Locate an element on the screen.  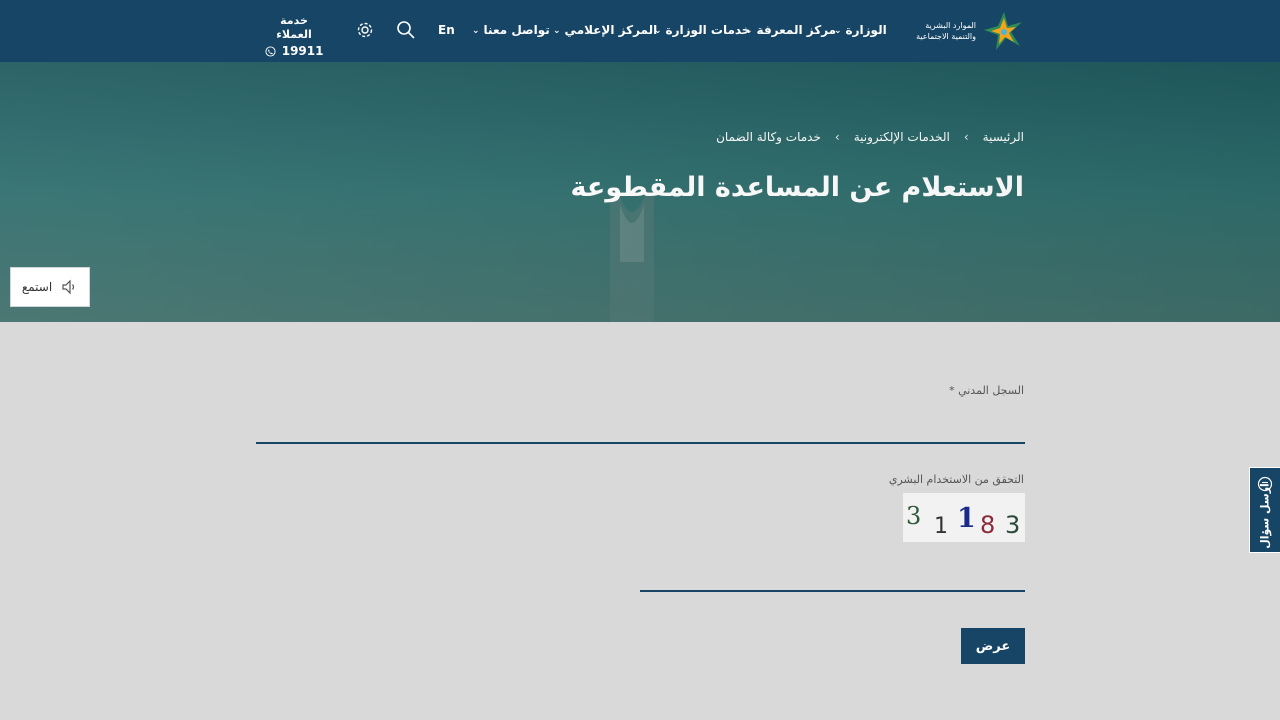
breadcrumb-current: خدمات وكالة الضمان is located at coordinates (768, 137).